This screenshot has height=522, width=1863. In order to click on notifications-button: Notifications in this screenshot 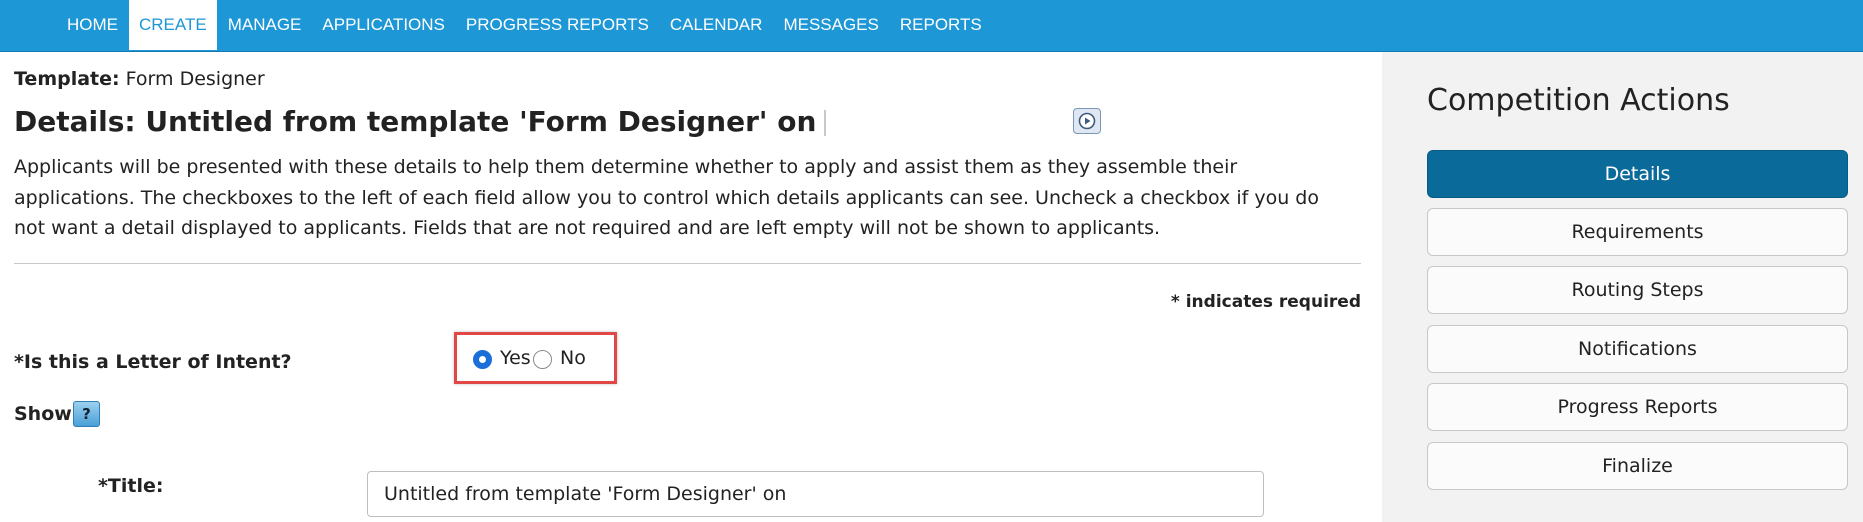, I will do `click(1637, 349)`.